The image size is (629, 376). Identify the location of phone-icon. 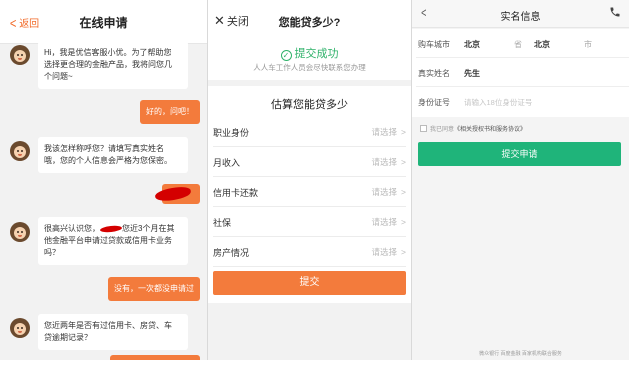
(615, 12).